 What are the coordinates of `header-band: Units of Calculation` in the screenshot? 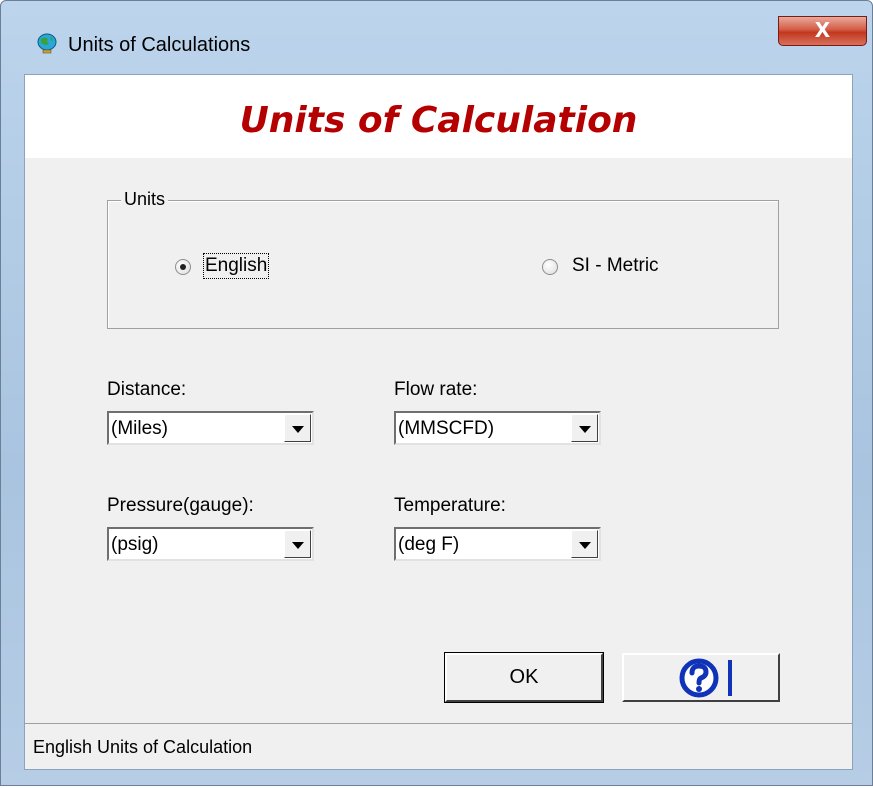 It's located at (438, 116).